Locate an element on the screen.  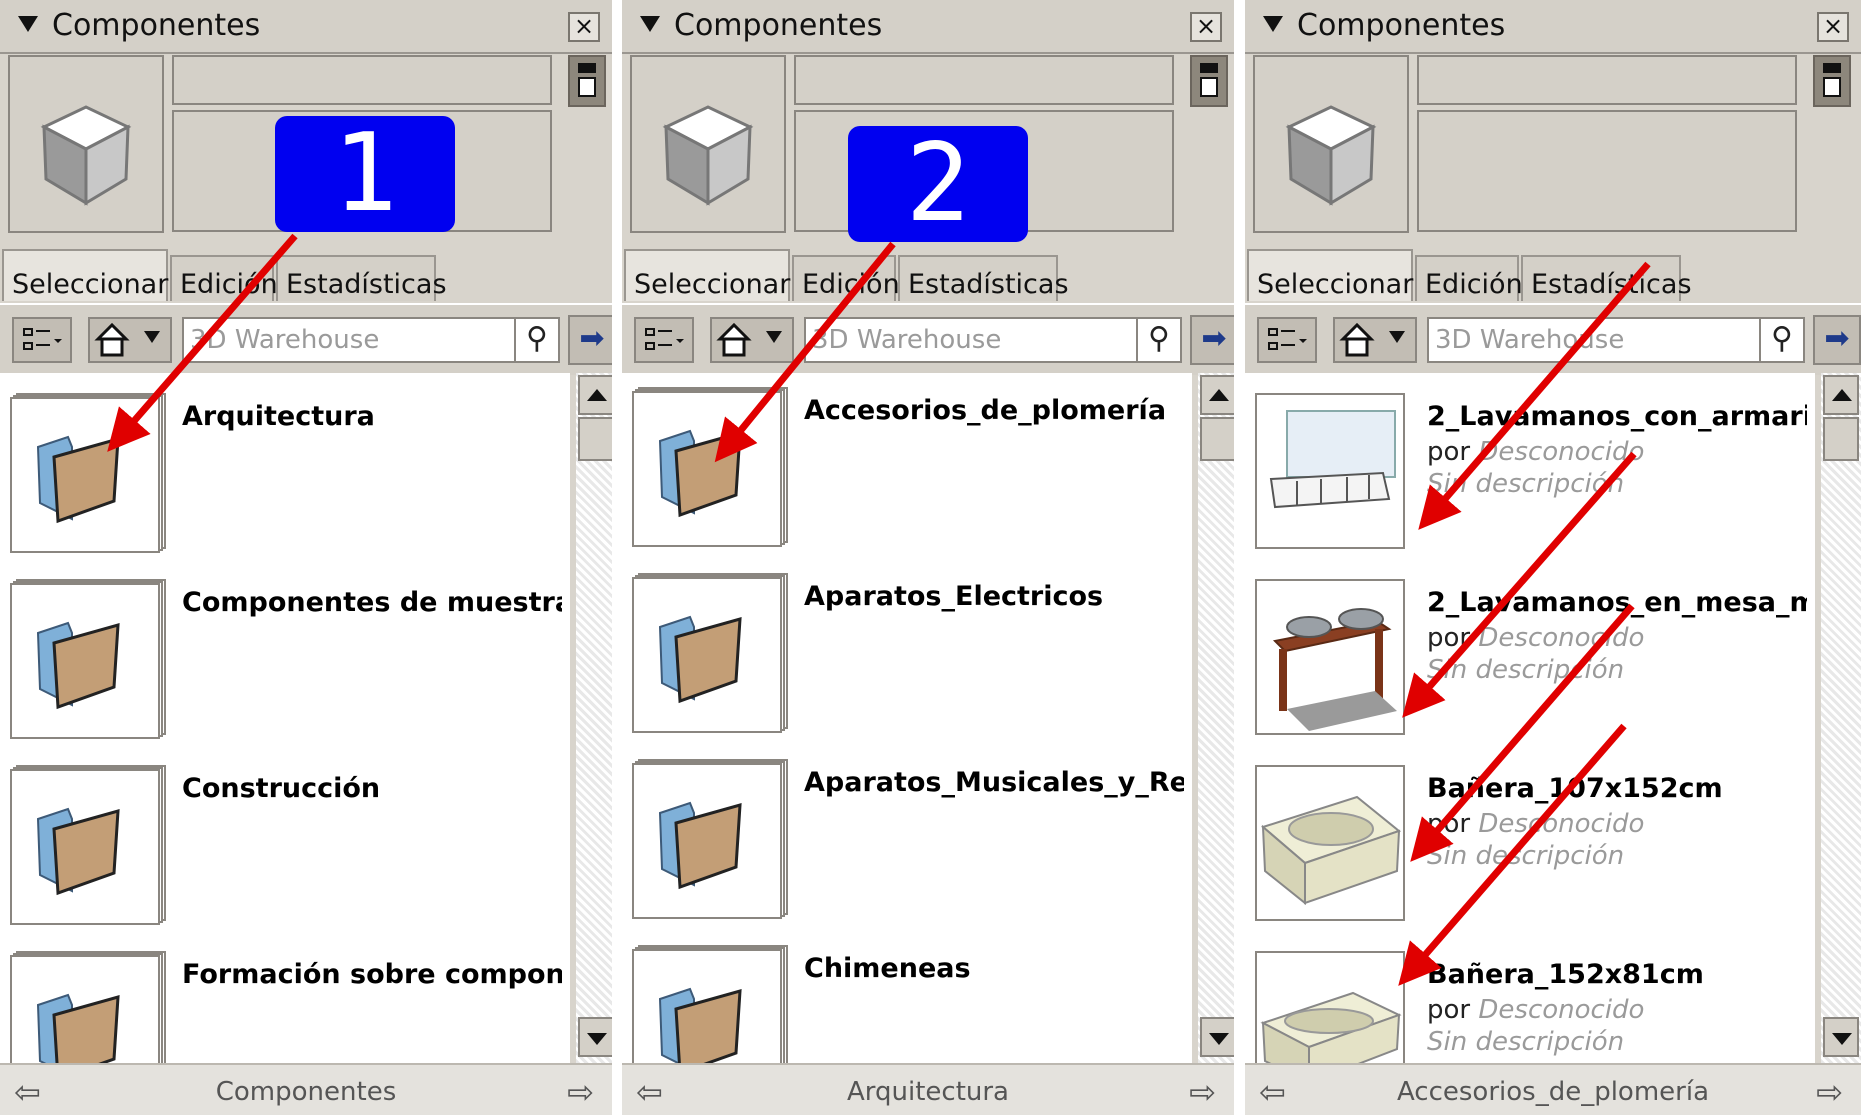
list-item: Aparatos_Electricos is located at coordinates (907, 645).